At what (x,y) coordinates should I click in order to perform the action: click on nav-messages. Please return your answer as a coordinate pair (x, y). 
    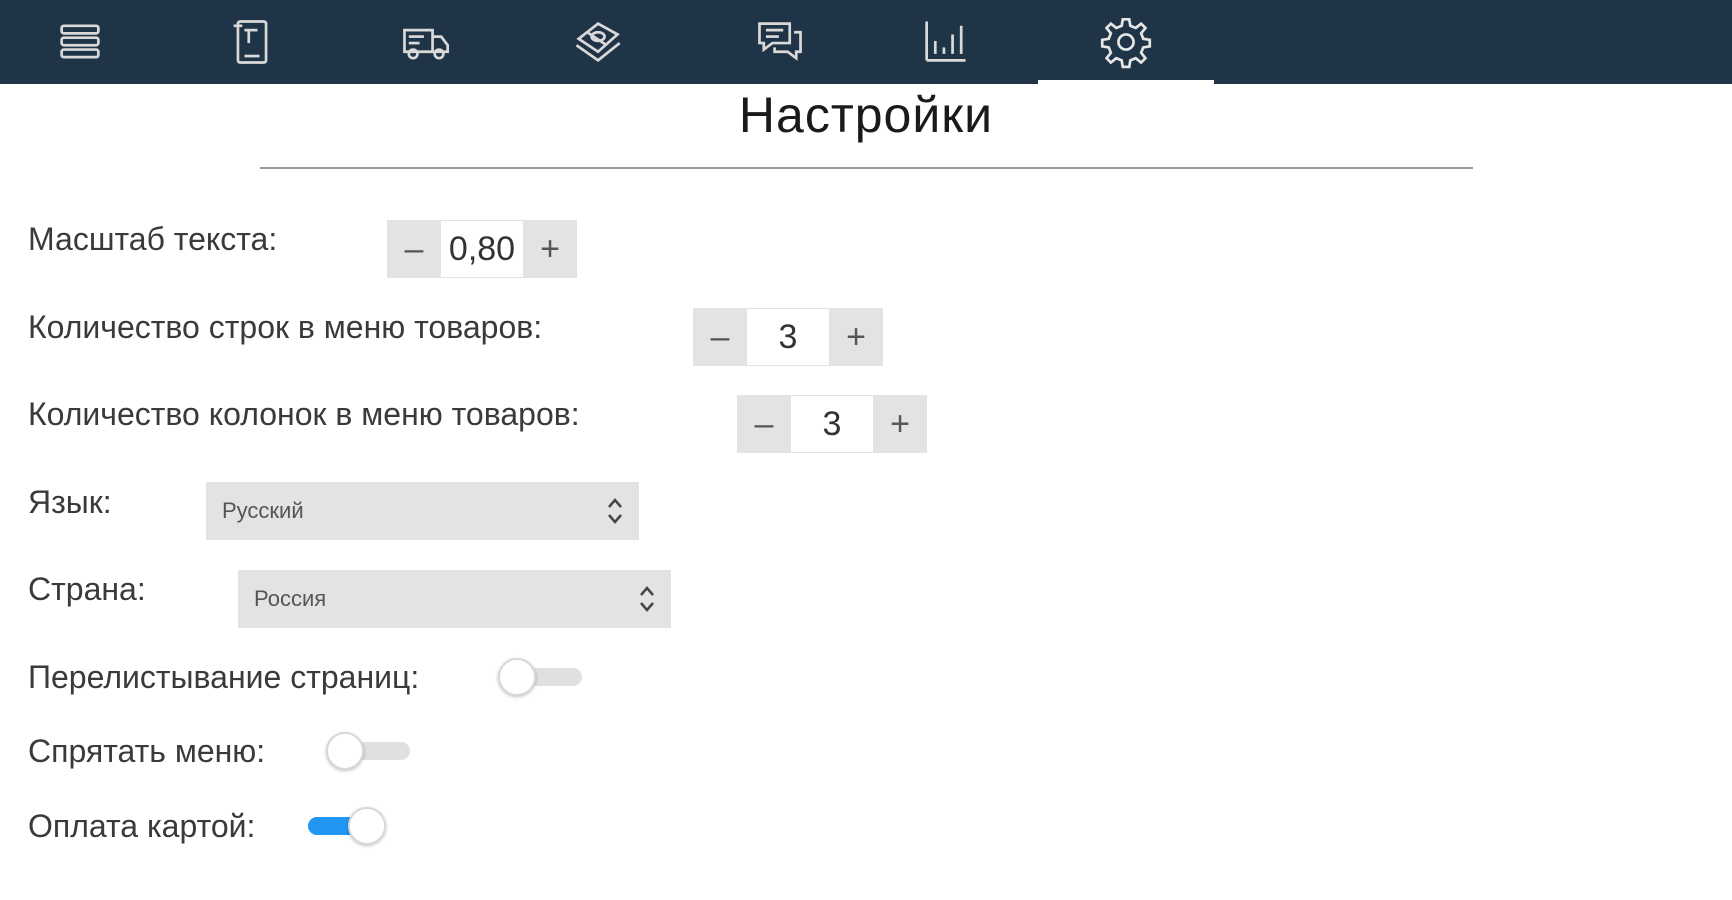
    Looking at the image, I should click on (780, 42).